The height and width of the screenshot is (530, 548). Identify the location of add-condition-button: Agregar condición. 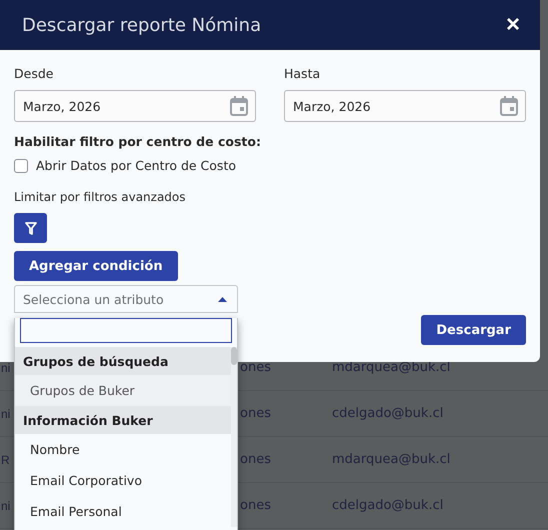
(96, 266).